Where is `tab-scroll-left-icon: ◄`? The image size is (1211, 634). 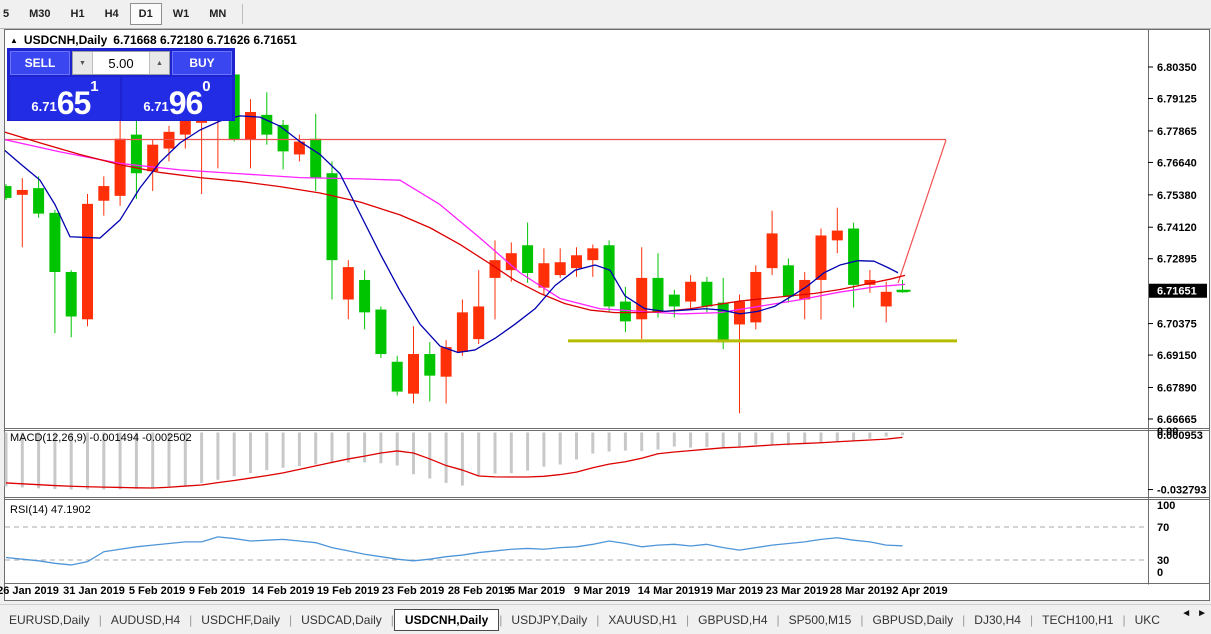 tab-scroll-left-icon: ◄ is located at coordinates (1186, 613).